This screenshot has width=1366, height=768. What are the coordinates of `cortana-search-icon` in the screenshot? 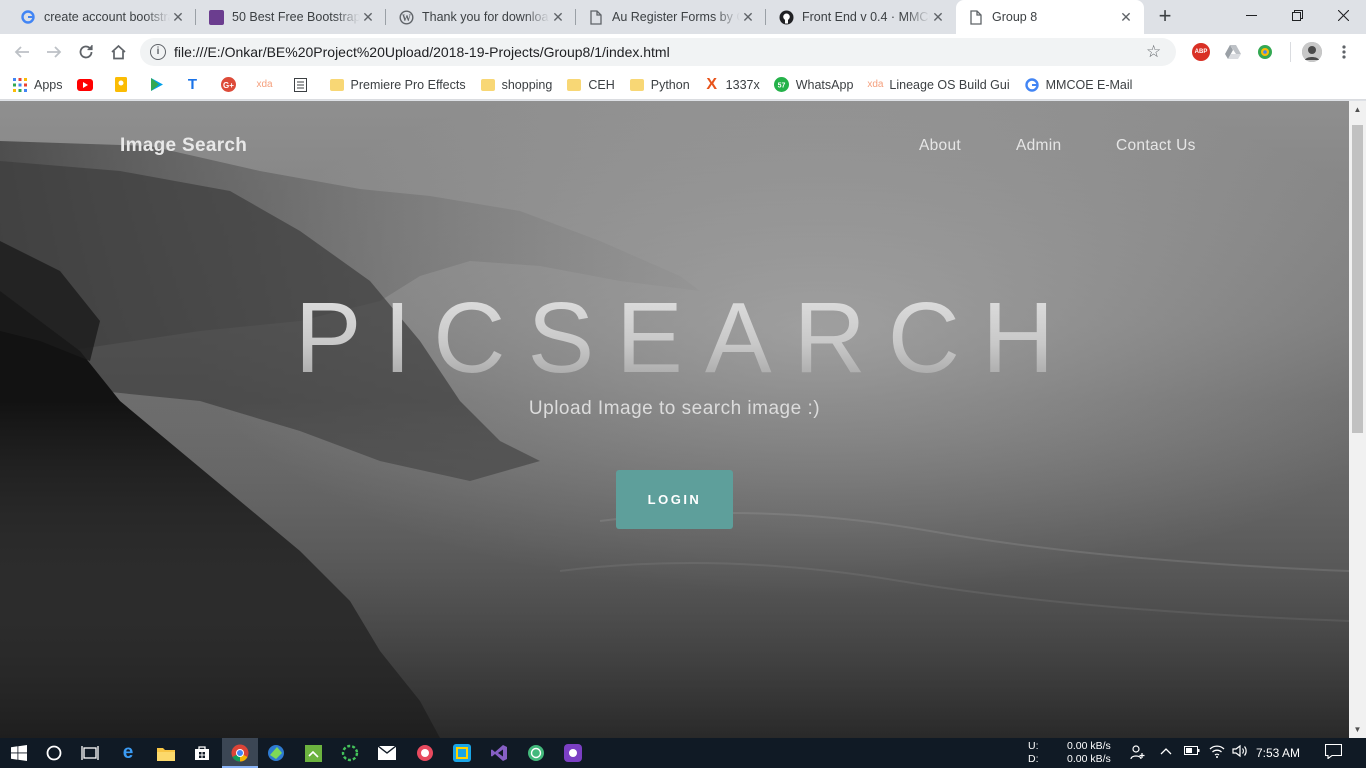 It's located at (54, 753).